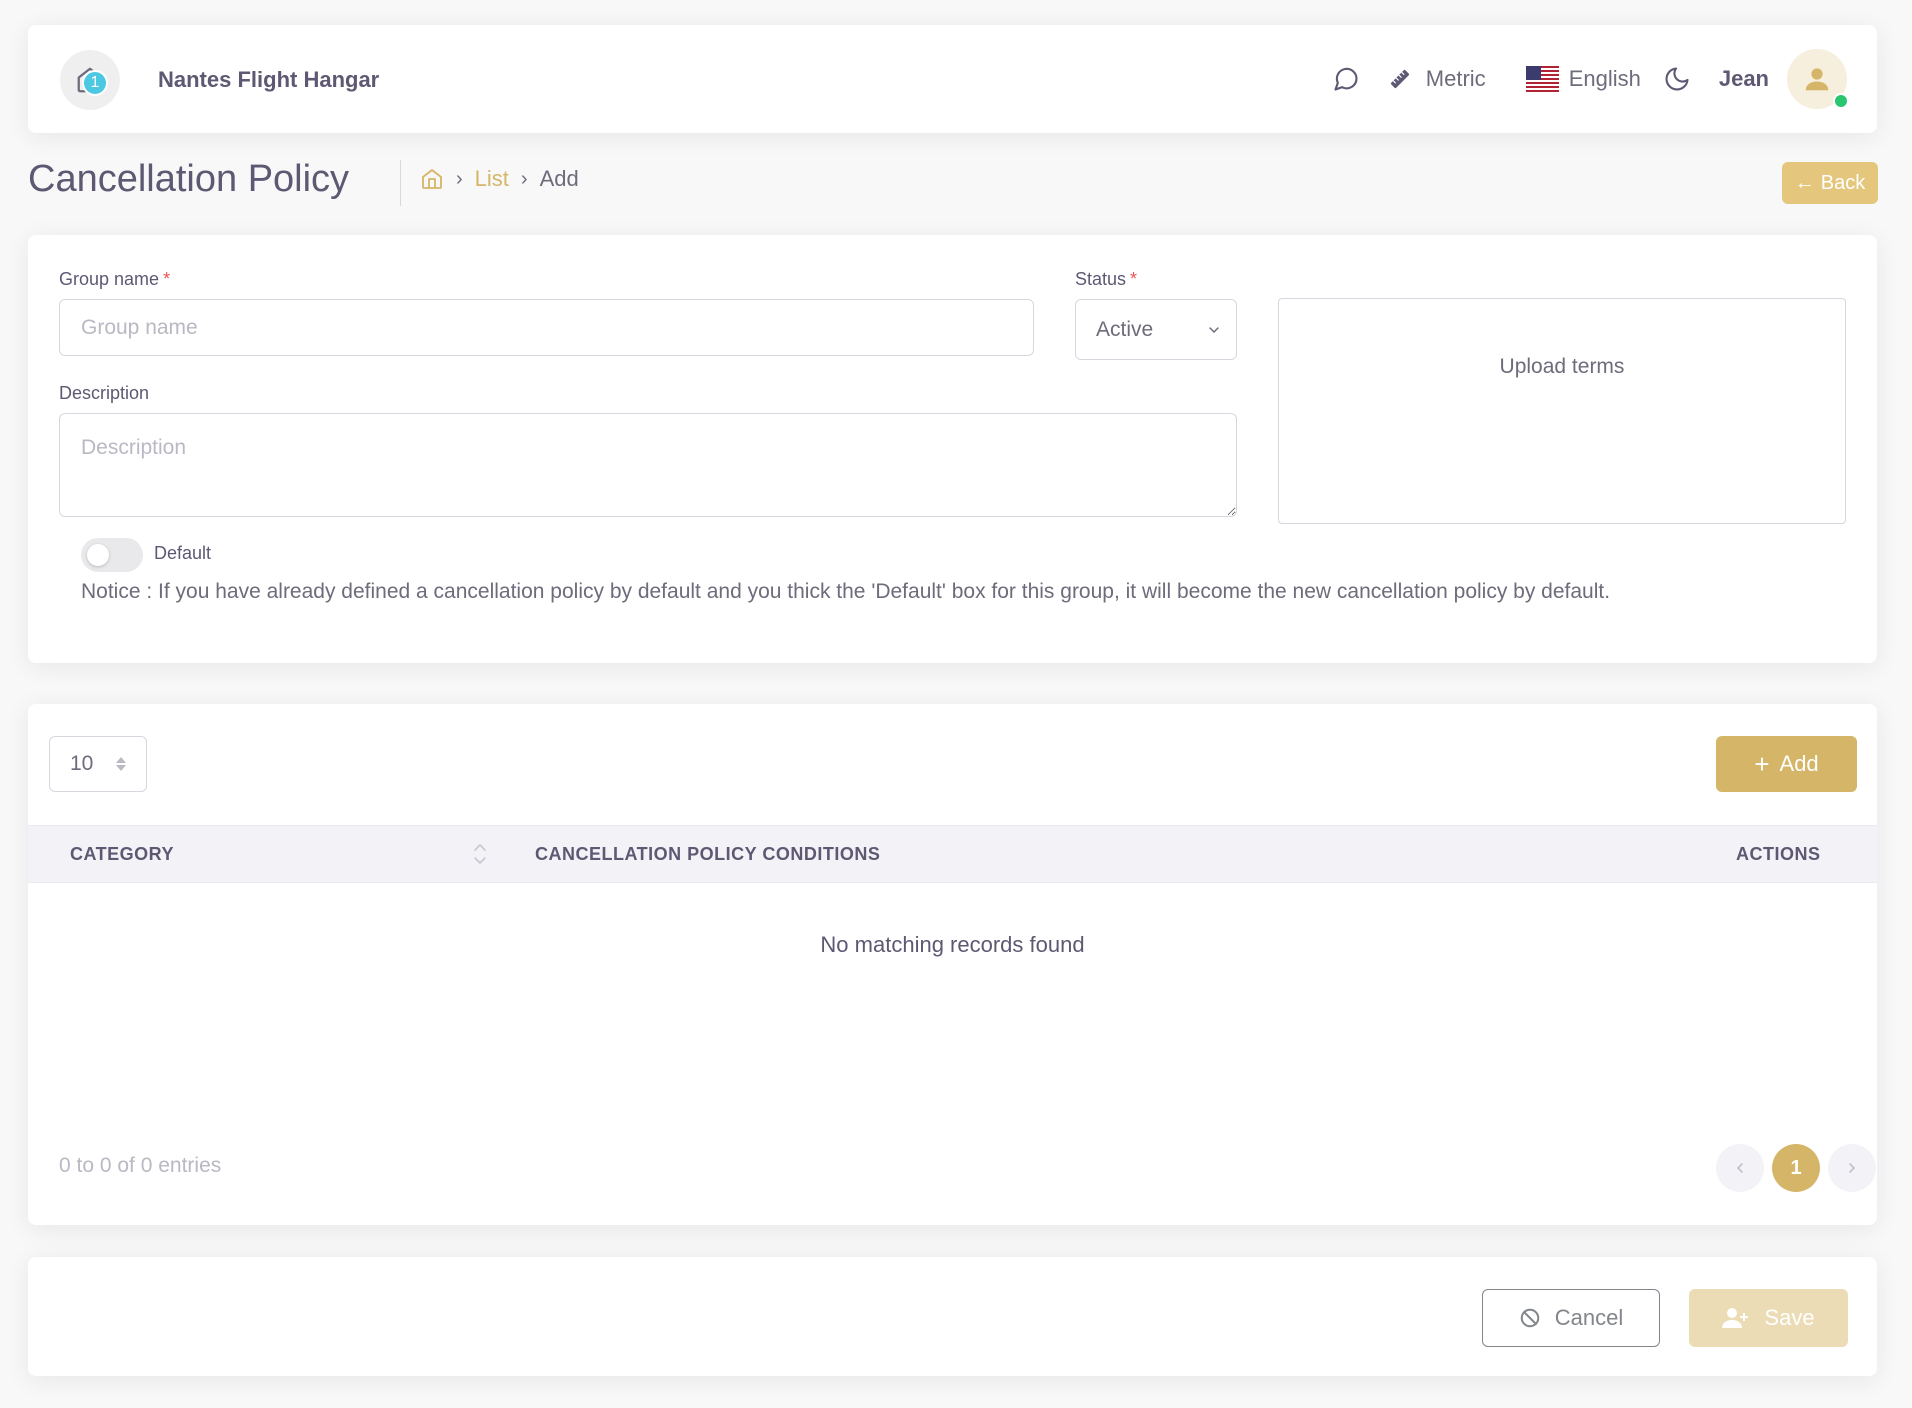  What do you see at coordinates (1799, 763) in the screenshot?
I see `add-button-label: Add` at bounding box center [1799, 763].